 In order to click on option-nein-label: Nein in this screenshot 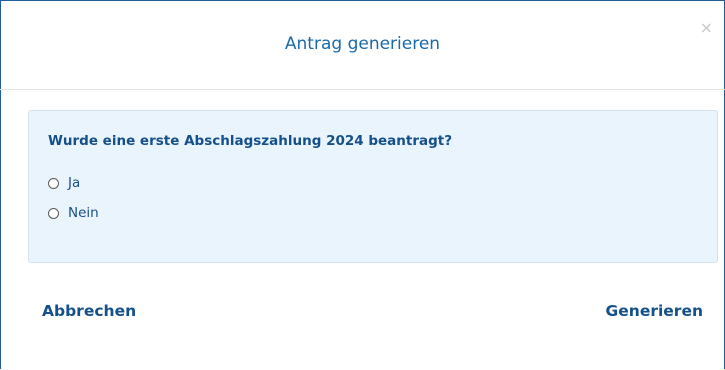, I will do `click(83, 213)`.